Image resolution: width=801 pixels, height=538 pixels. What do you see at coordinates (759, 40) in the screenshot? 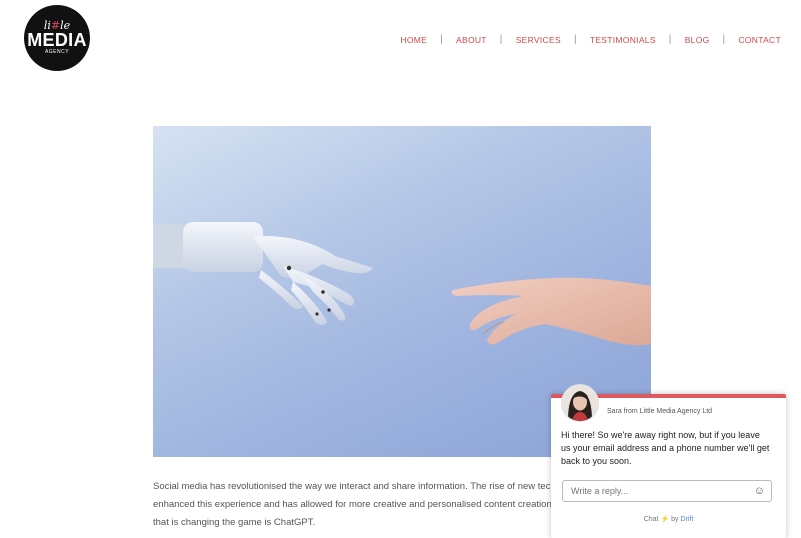
I see `nav-contact: CONTACT` at bounding box center [759, 40].